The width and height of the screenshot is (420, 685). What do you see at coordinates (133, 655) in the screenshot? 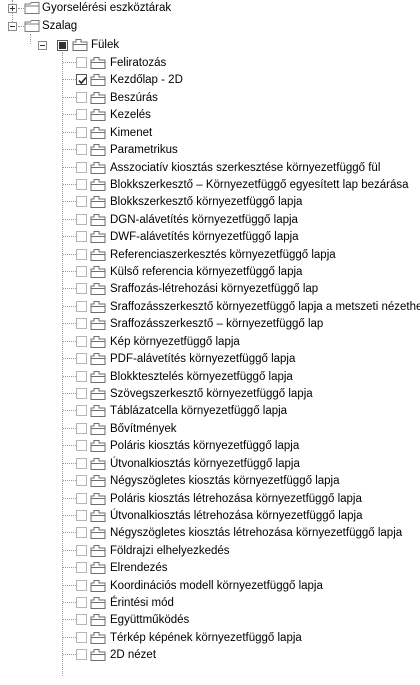
I see `tab-item-label: 2D nézet` at bounding box center [133, 655].